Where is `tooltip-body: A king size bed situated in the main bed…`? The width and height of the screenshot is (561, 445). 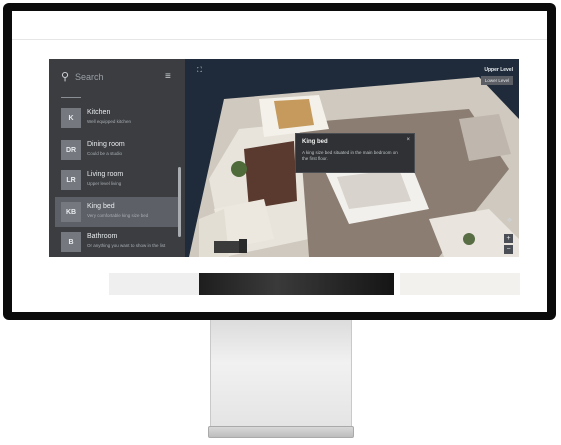 tooltip-body: A king size bed situated in the main bed… is located at coordinates (350, 155).